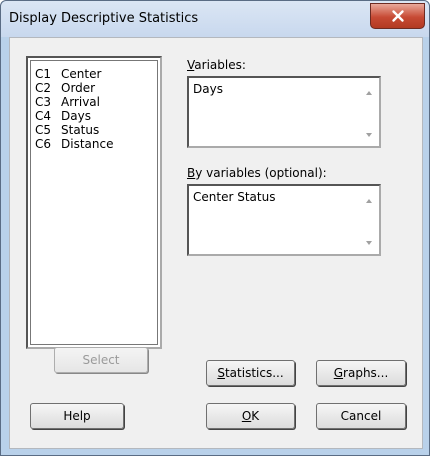 The height and width of the screenshot is (456, 430). I want to click on column-id: C5, so click(43, 130).